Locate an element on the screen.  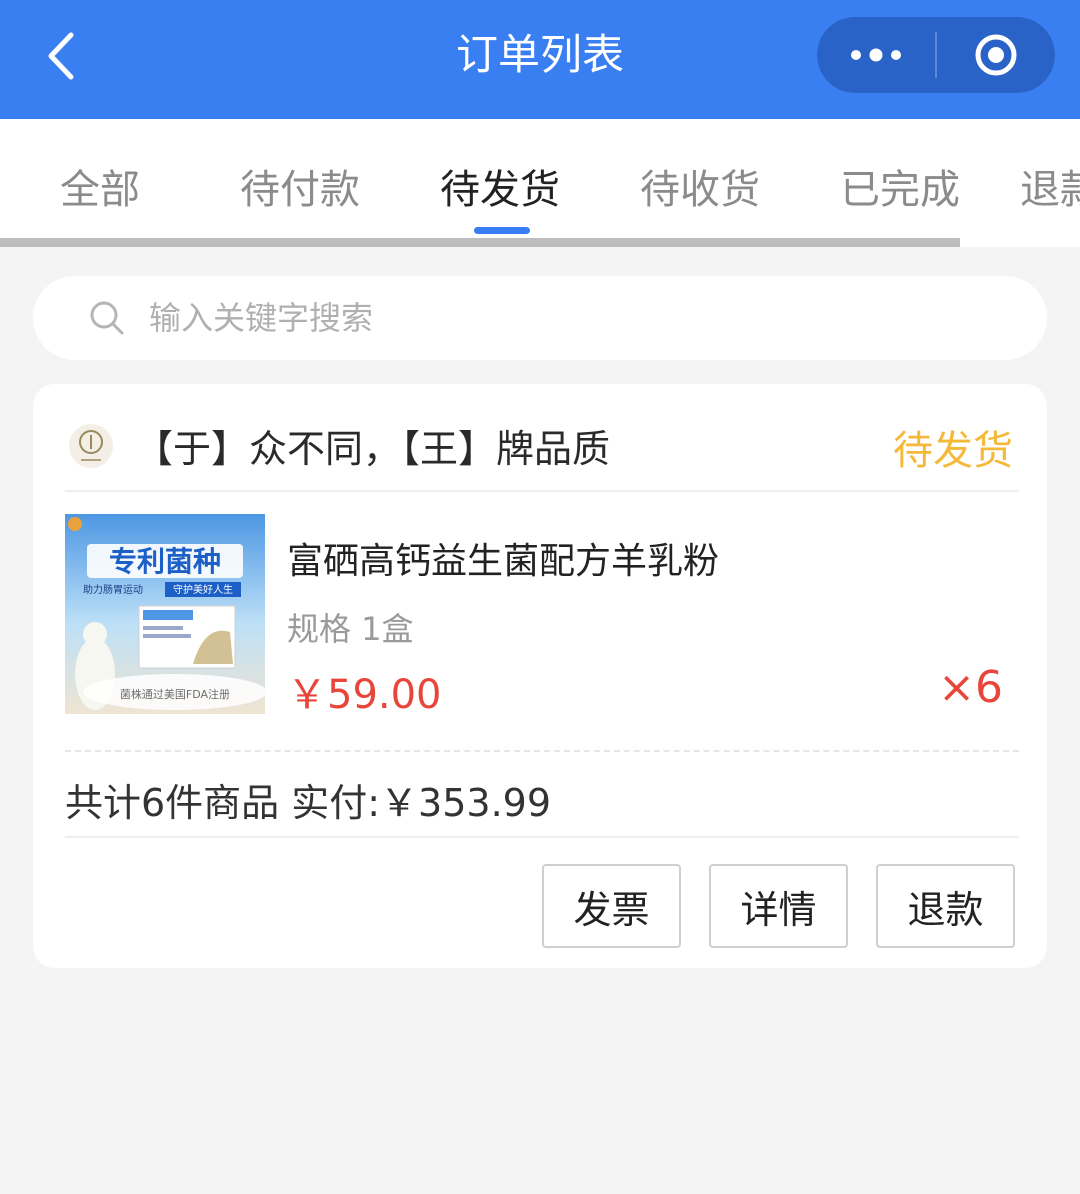
order-status-tabs: 全部 待付款 待发货 待收货 已完成 退款 is located at coordinates (540, 183).